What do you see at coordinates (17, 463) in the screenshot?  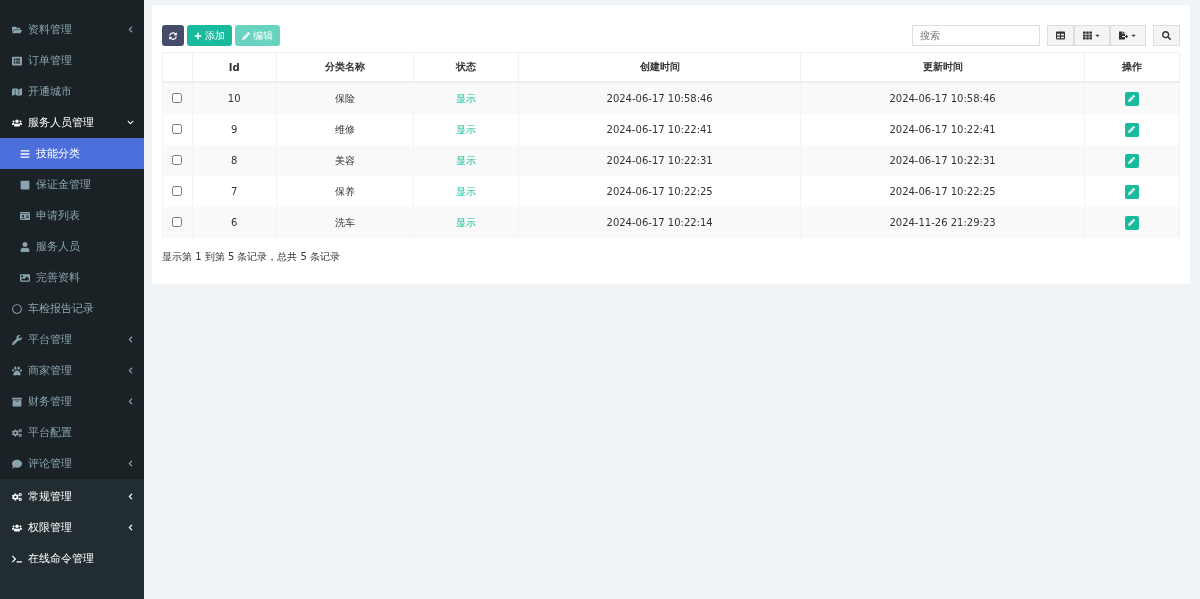 I see `comment-icon` at bounding box center [17, 463].